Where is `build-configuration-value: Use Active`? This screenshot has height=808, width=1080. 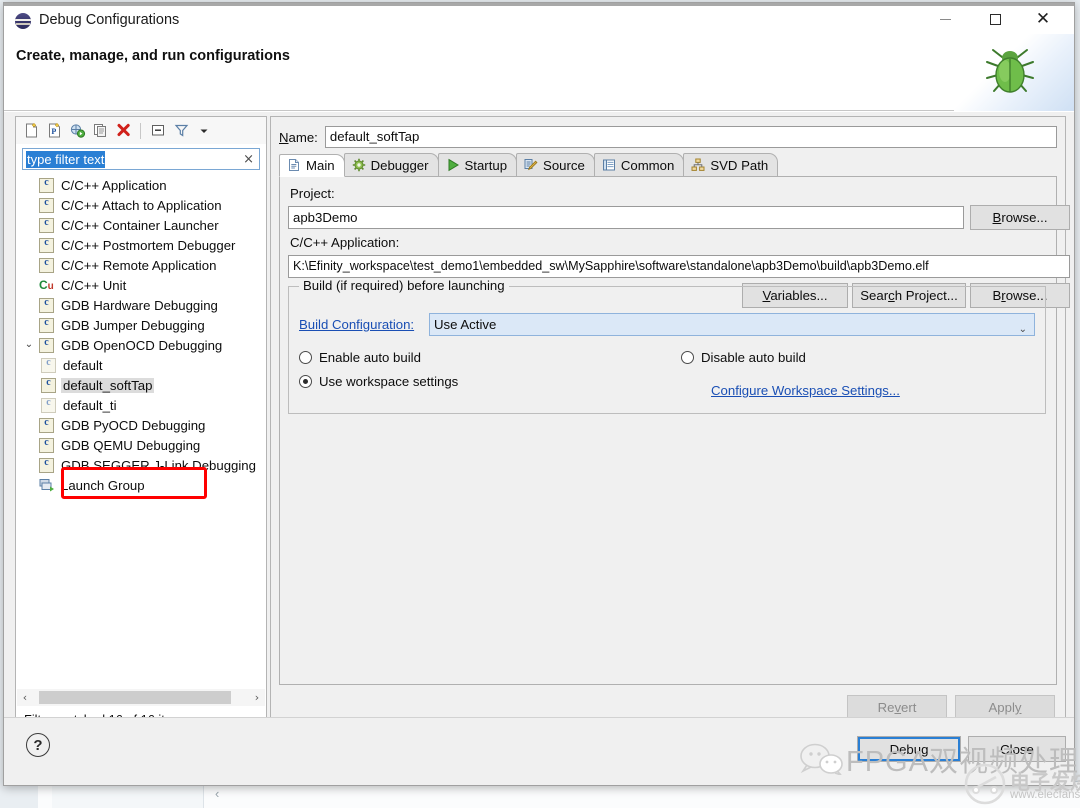 build-configuration-value: Use Active is located at coordinates (465, 324).